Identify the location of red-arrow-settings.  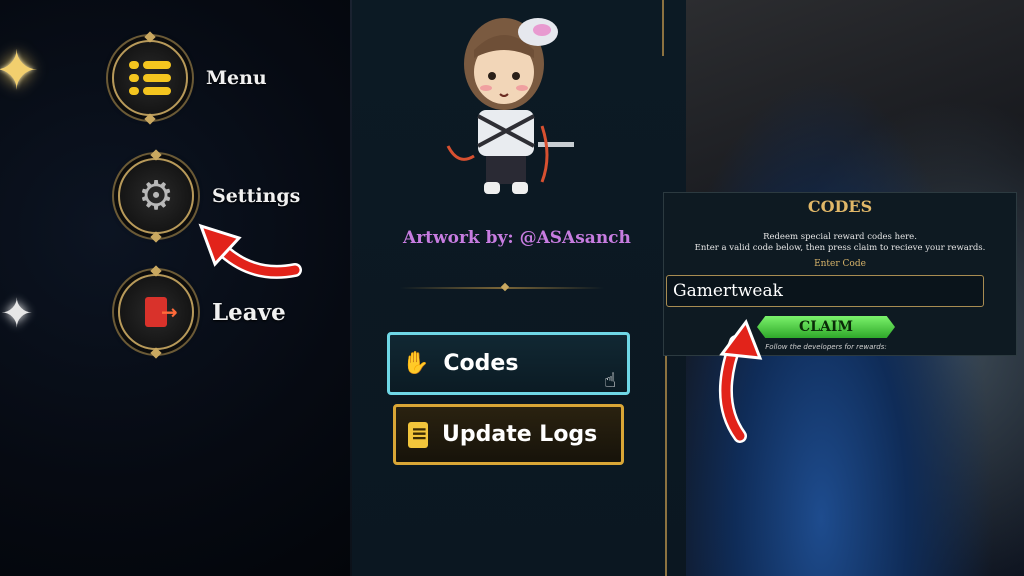
(250, 251).